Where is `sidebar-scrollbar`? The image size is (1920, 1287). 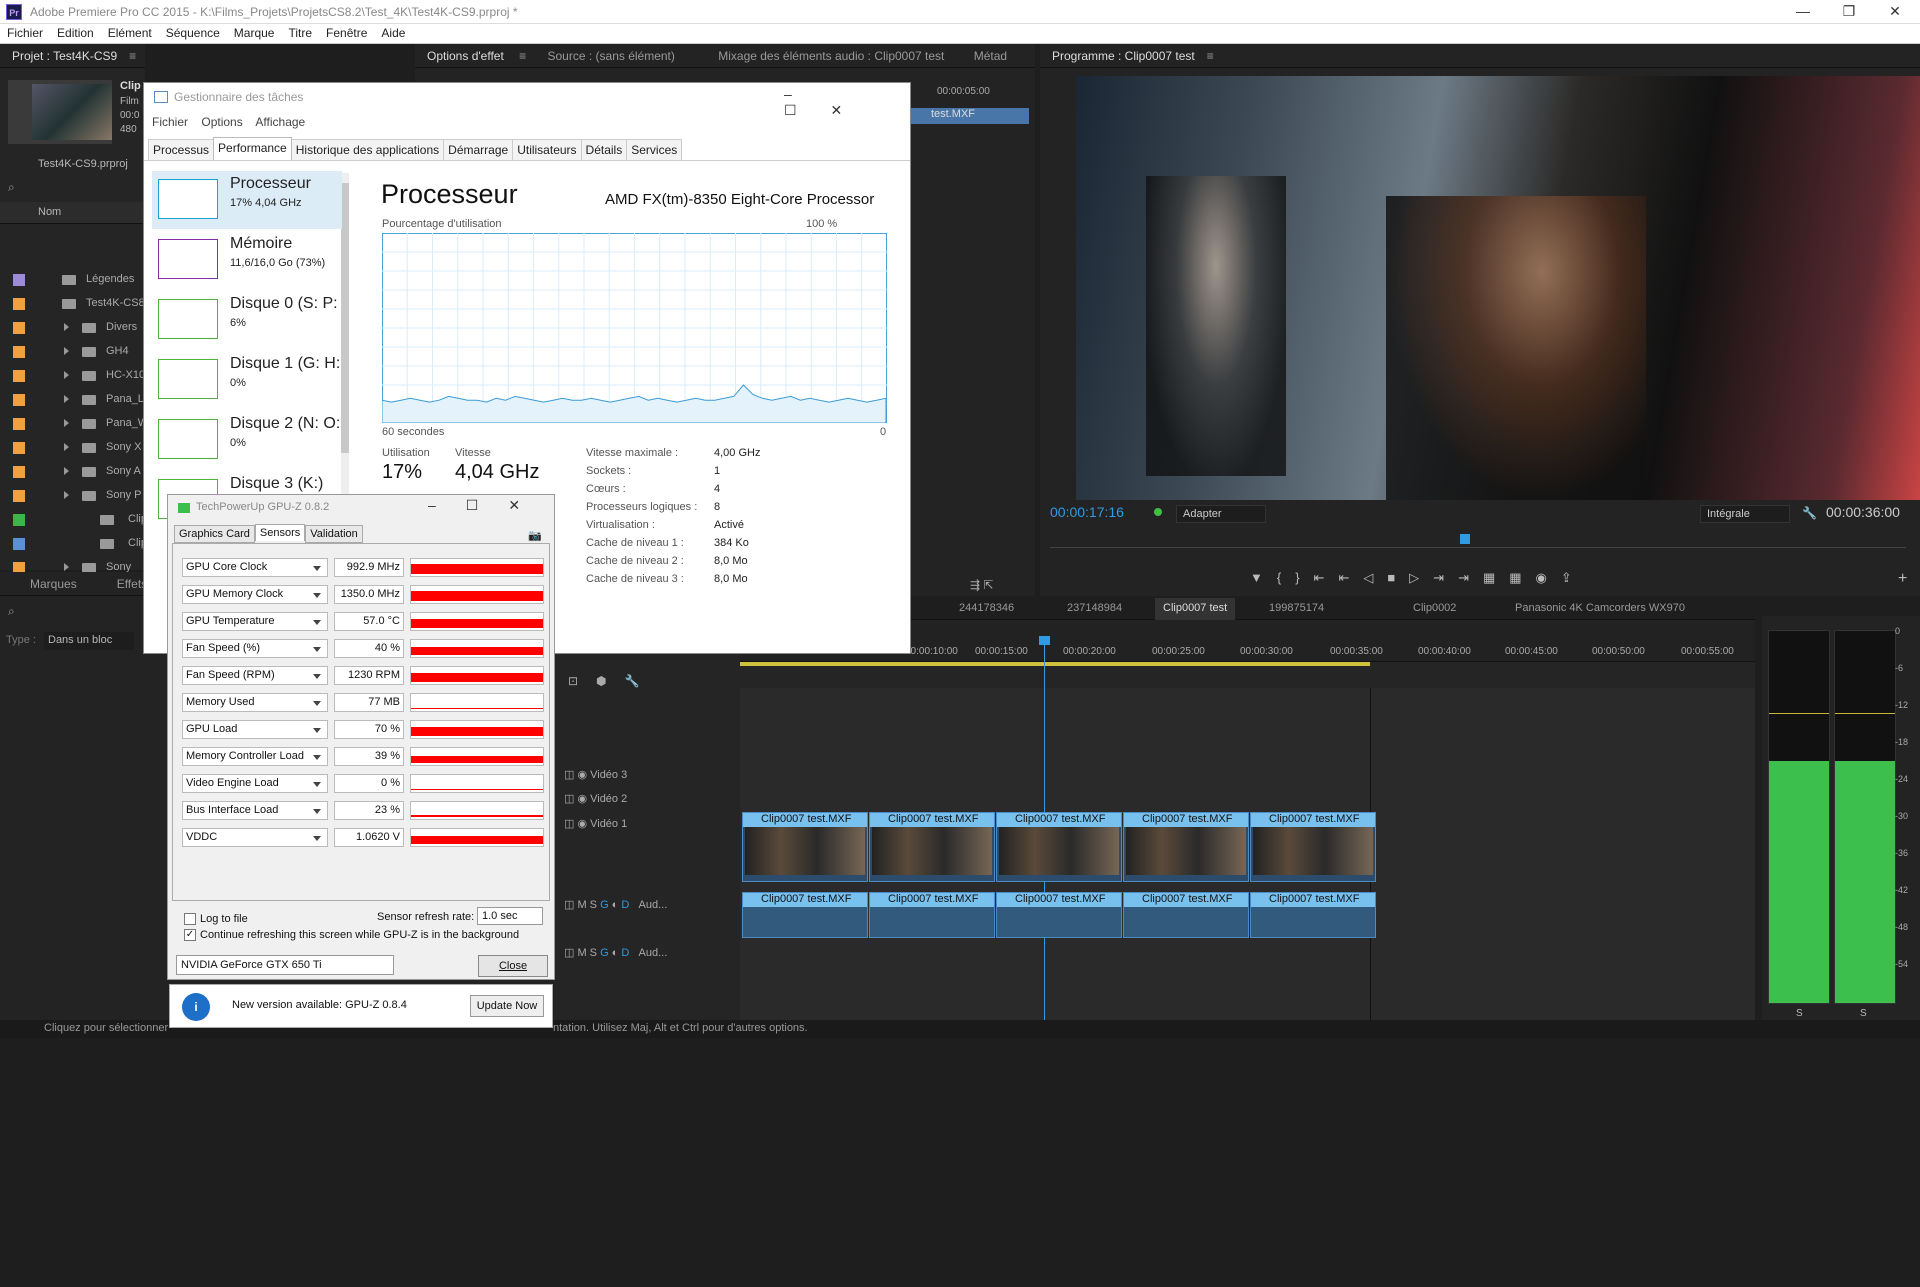 sidebar-scrollbar is located at coordinates (345, 353).